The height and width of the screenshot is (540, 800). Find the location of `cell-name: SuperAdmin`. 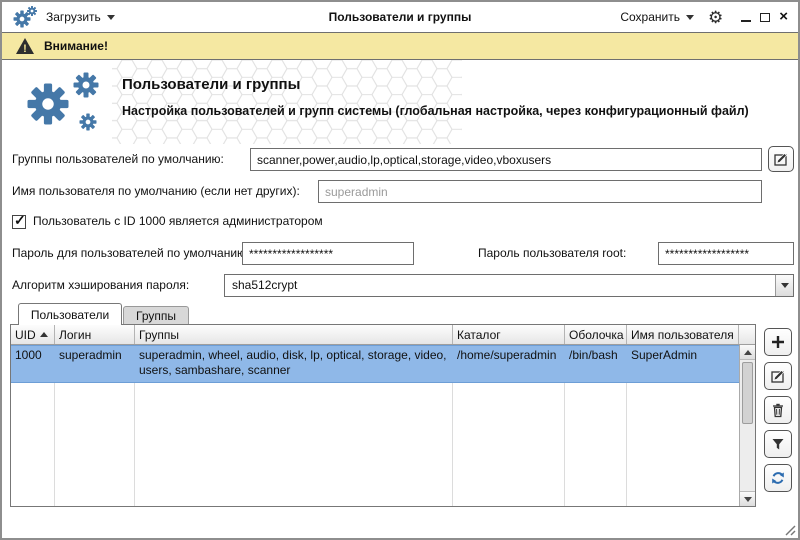

cell-name: SuperAdmin is located at coordinates (664, 355).